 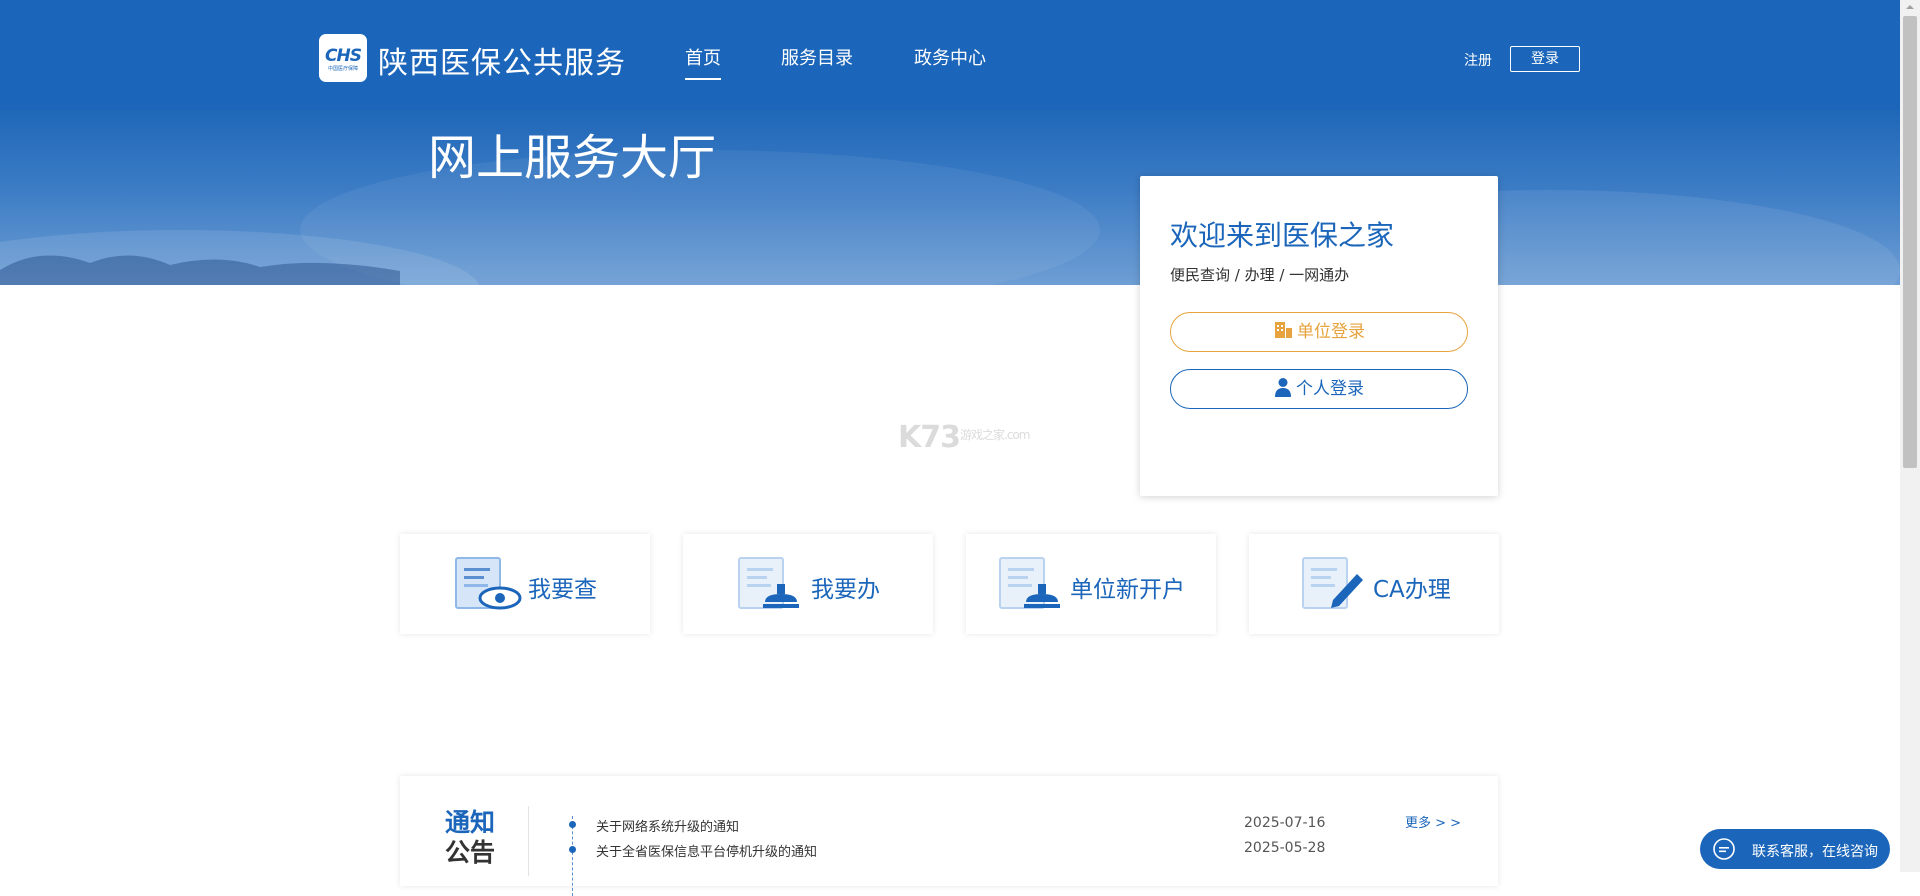 What do you see at coordinates (1910, 7) in the screenshot?
I see `scroll-up-icon` at bounding box center [1910, 7].